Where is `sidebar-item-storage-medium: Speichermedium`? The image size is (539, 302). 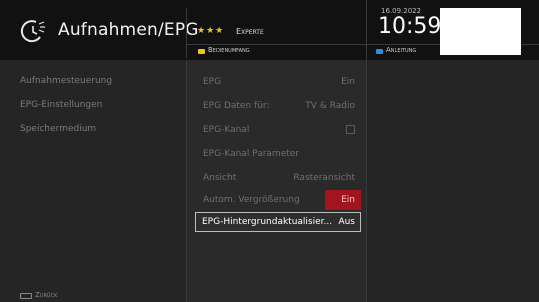 sidebar-item-storage-medium: Speichermedium is located at coordinates (58, 129).